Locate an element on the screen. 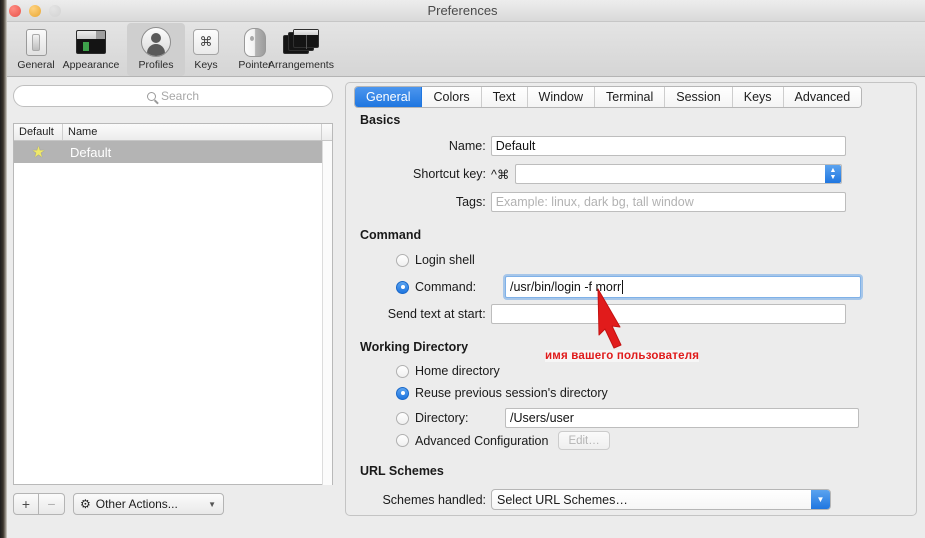 This screenshot has height=538, width=925. radio-home-directory: Home directory is located at coordinates (448, 371).